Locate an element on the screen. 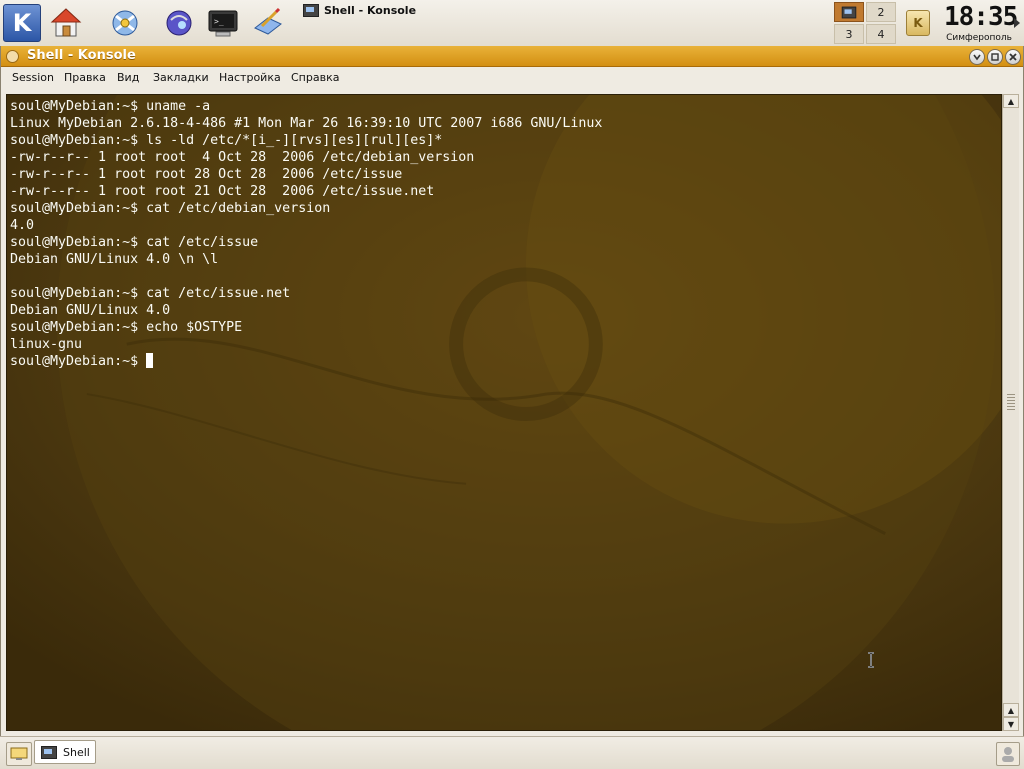 The image size is (1024, 769). terminal-prompt: soul@MyDebian:~$ is located at coordinates (78, 361).